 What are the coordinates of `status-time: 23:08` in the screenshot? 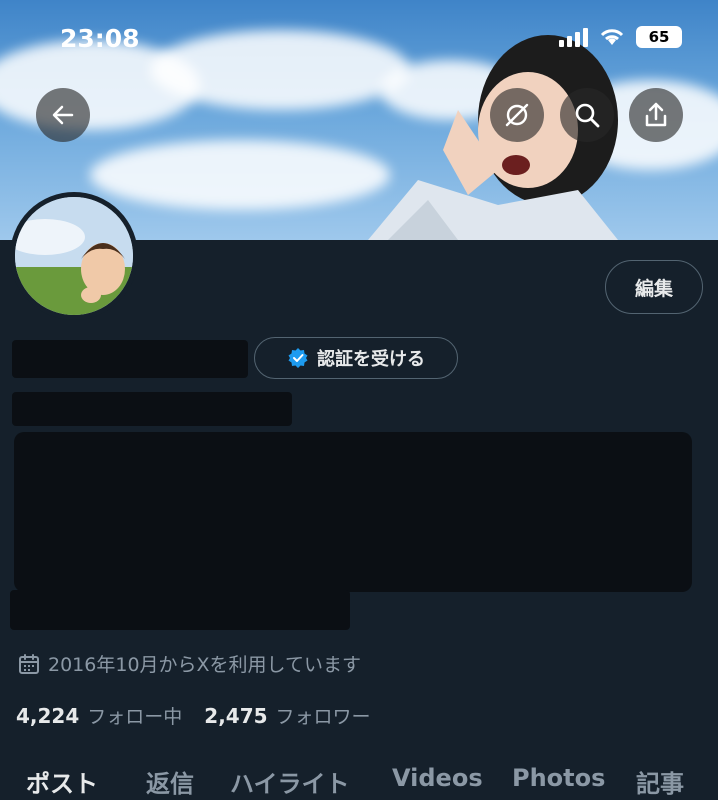 It's located at (100, 38).